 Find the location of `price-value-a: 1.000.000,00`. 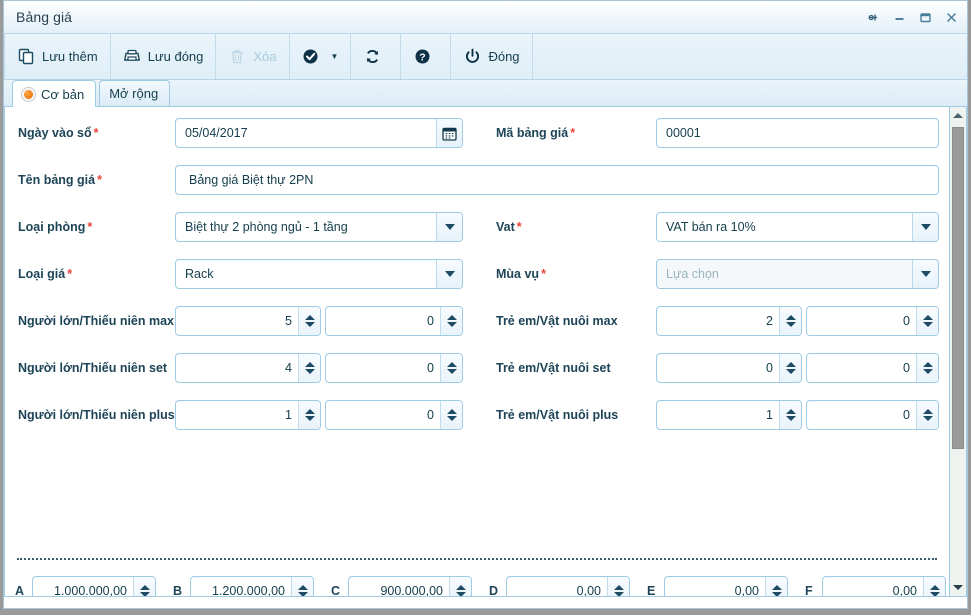

price-value-a: 1.000.000,00 is located at coordinates (83, 586).